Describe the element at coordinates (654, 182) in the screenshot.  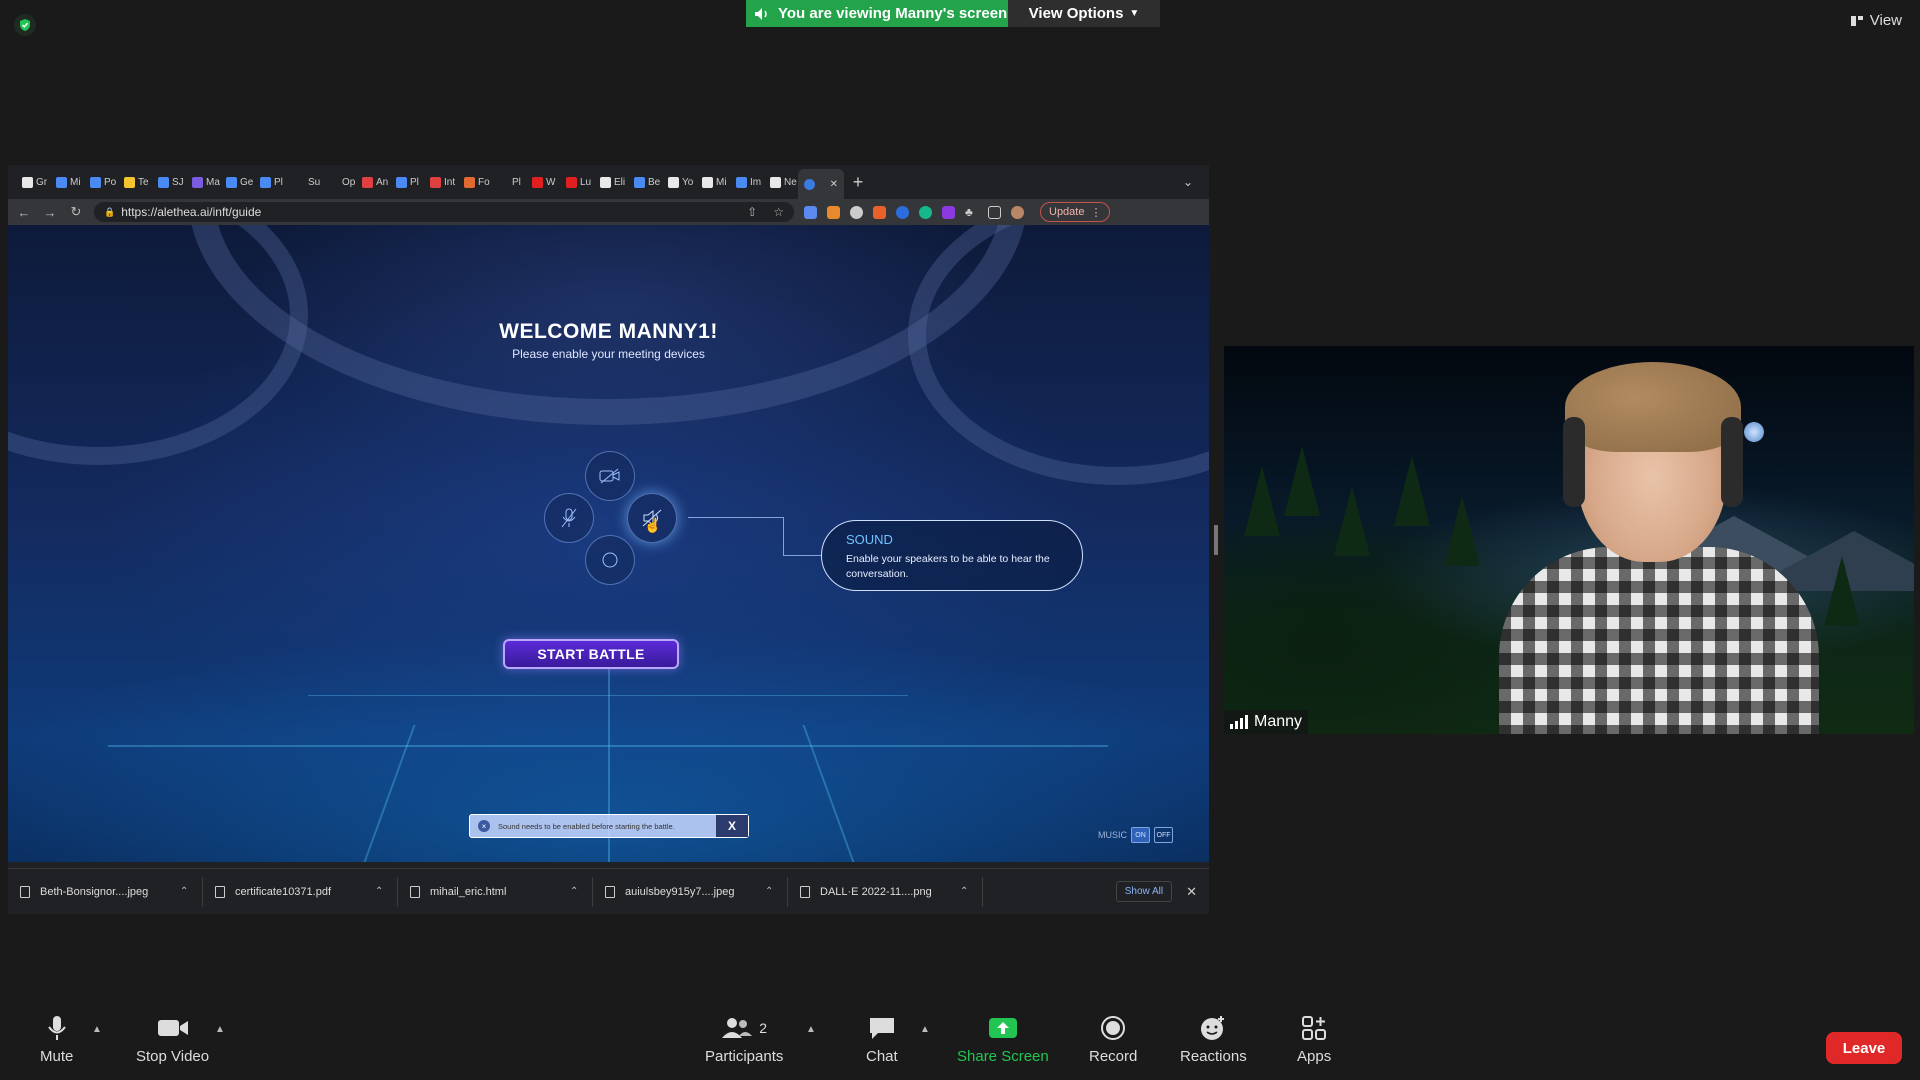
I see `tab-label: Be` at that location.